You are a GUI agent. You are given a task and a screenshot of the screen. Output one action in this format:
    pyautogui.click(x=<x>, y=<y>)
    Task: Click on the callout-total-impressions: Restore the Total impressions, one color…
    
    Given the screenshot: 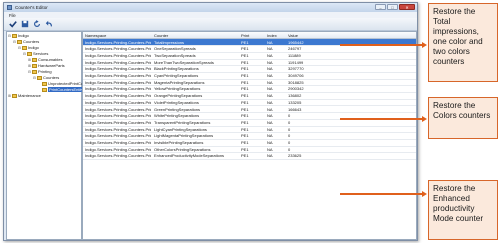 What is the action you would take?
    pyautogui.click(x=463, y=42)
    